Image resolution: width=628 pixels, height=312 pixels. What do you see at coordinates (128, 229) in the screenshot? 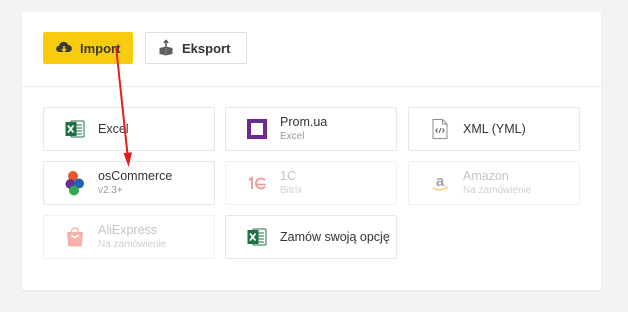
I see `source-name: AliExpress` at bounding box center [128, 229].